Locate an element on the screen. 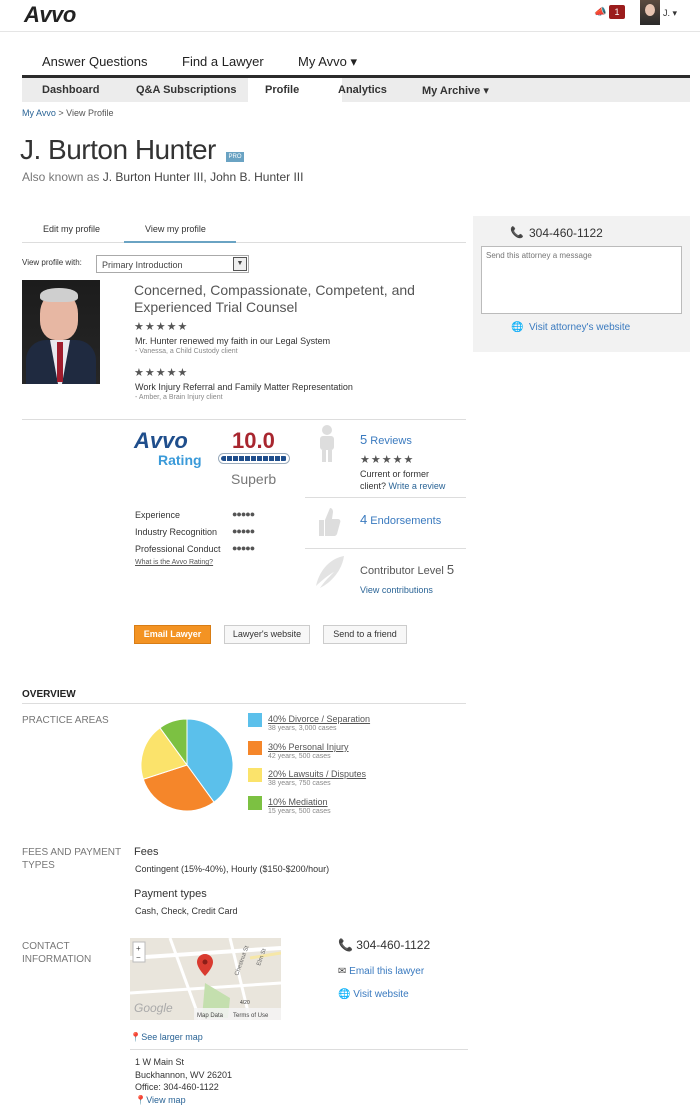  thumbs-up-icon is located at coordinates (328, 524).